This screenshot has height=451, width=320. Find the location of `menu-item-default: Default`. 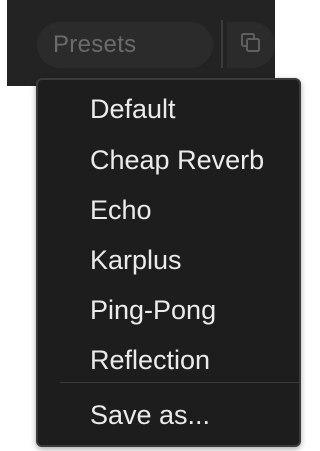

menu-item-default: Default is located at coordinates (133, 109).